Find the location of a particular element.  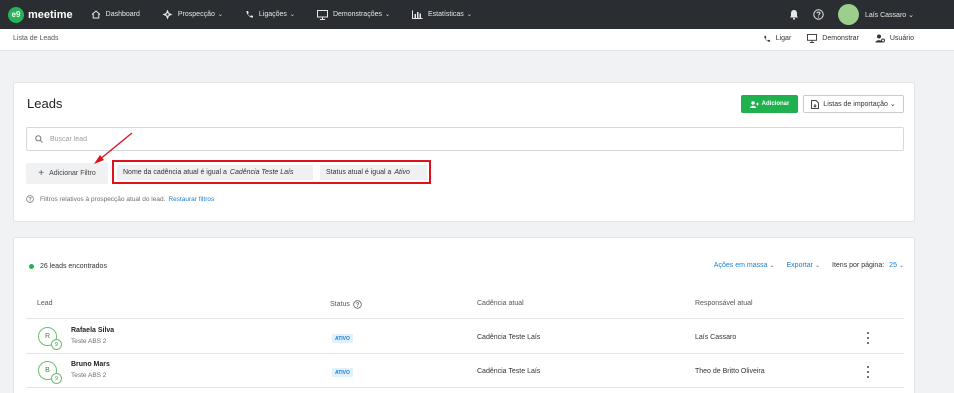

user-avatar is located at coordinates (848, 14).